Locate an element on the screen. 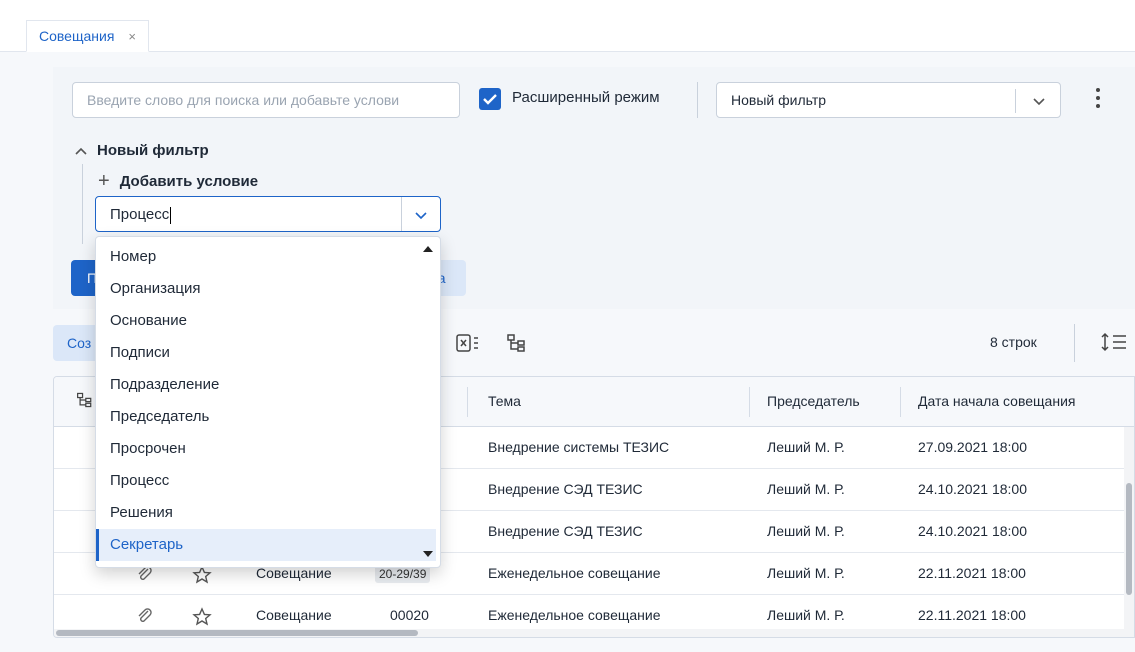 The width and height of the screenshot is (1135, 652). add-condition-button: + Добавить условие is located at coordinates (178, 181).